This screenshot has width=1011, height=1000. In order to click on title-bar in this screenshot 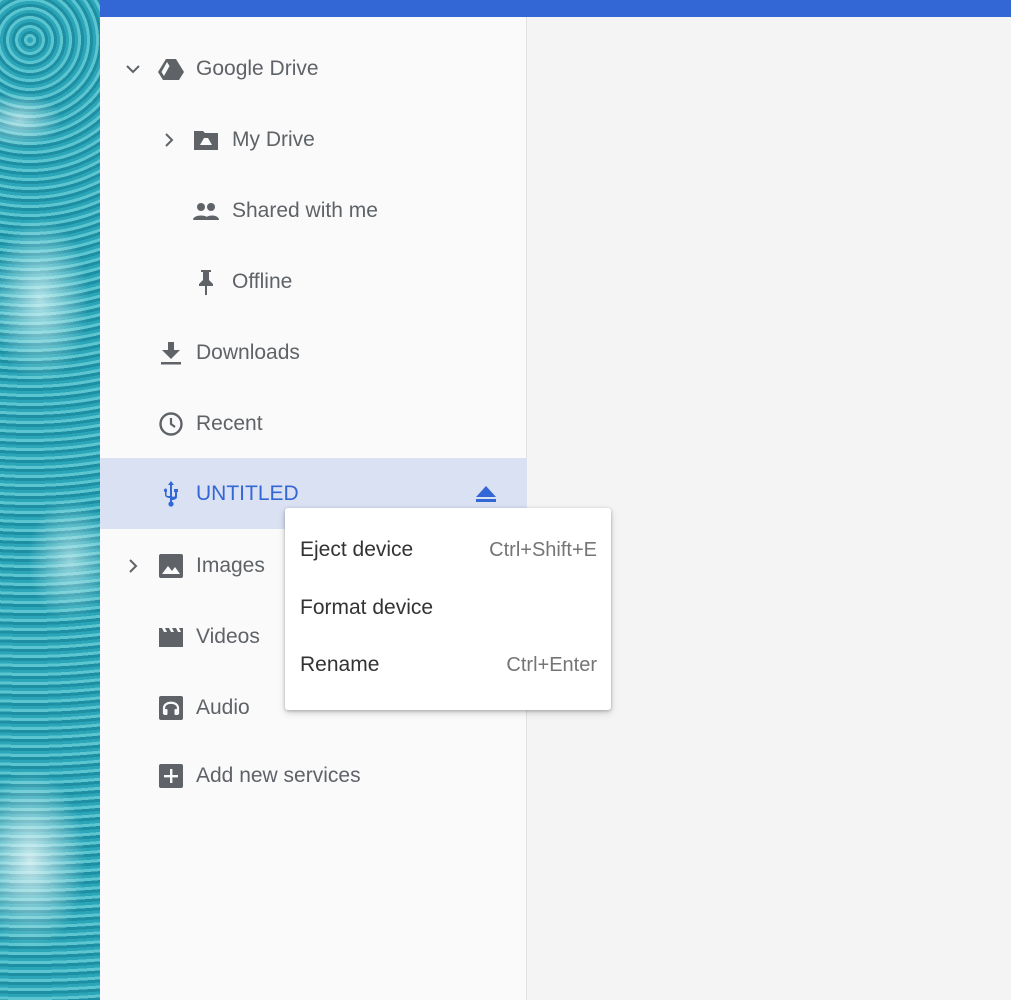, I will do `click(555, 8)`.